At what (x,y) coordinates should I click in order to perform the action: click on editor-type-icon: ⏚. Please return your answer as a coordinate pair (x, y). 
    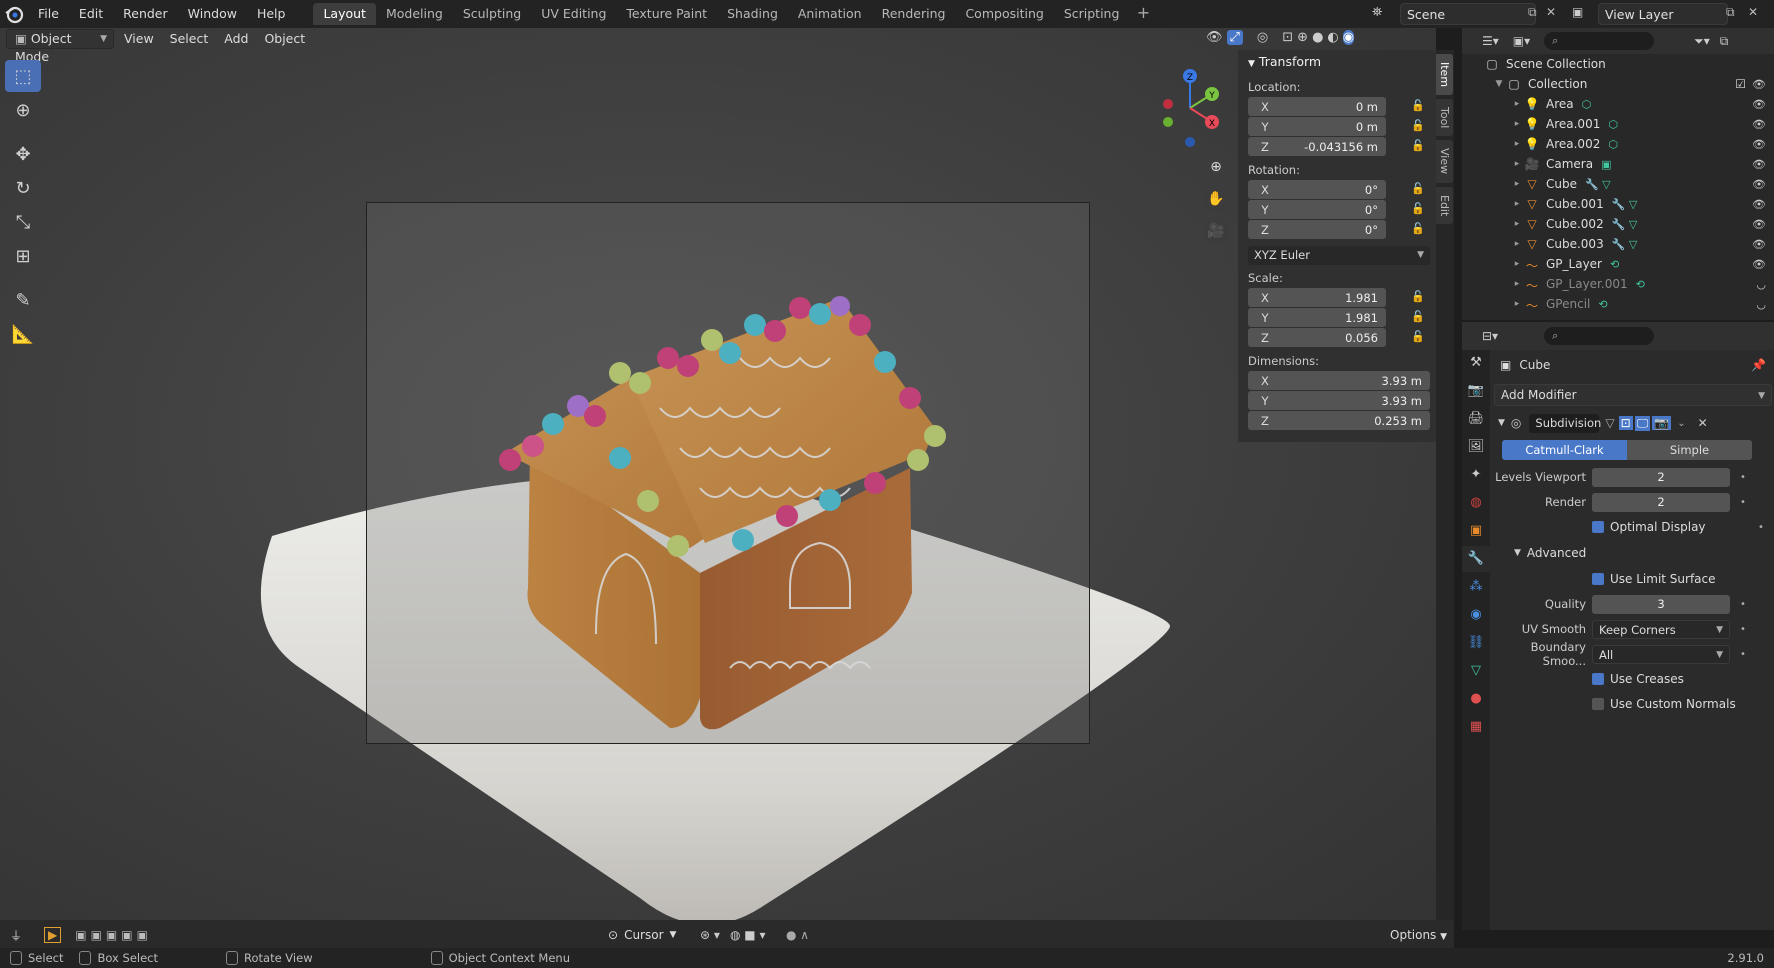
    Looking at the image, I should click on (16, 935).